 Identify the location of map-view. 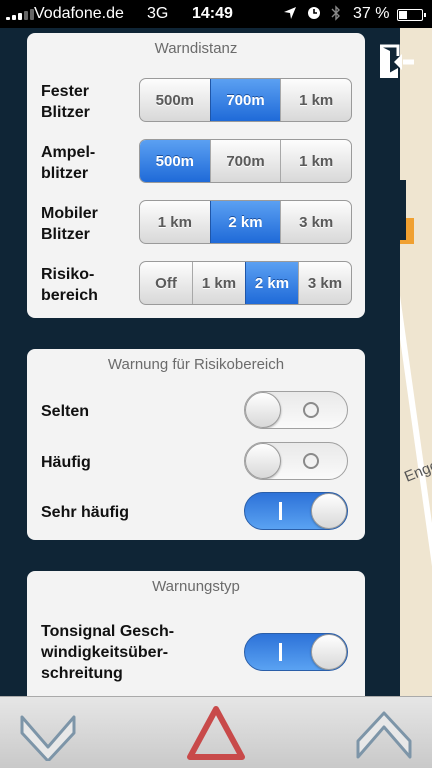
(404, 362).